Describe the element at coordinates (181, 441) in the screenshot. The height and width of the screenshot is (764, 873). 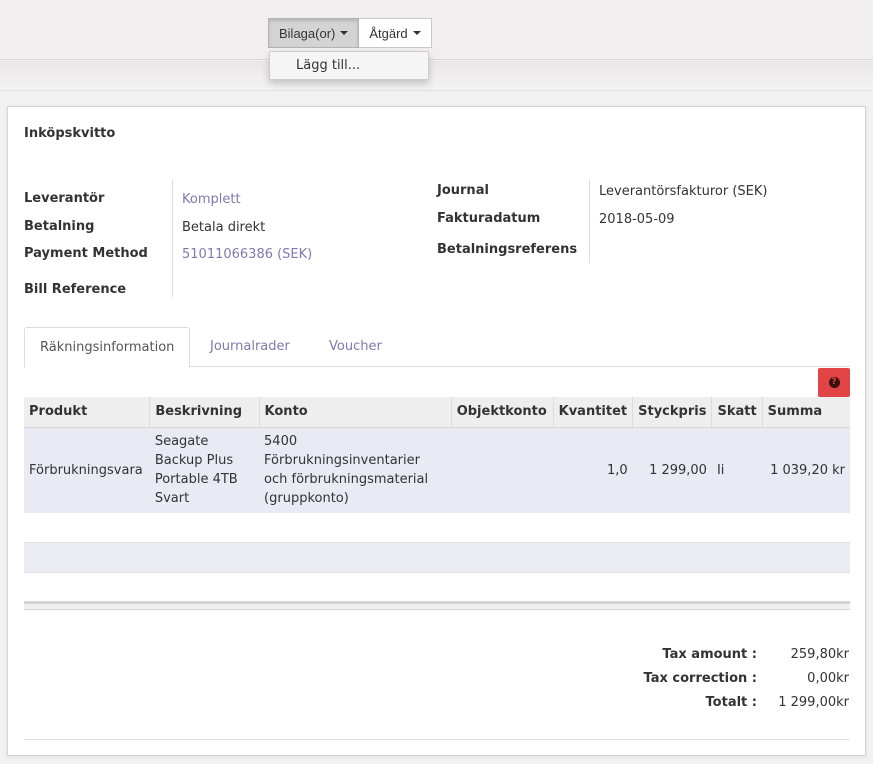
I see `description-line: Seagate` at that location.